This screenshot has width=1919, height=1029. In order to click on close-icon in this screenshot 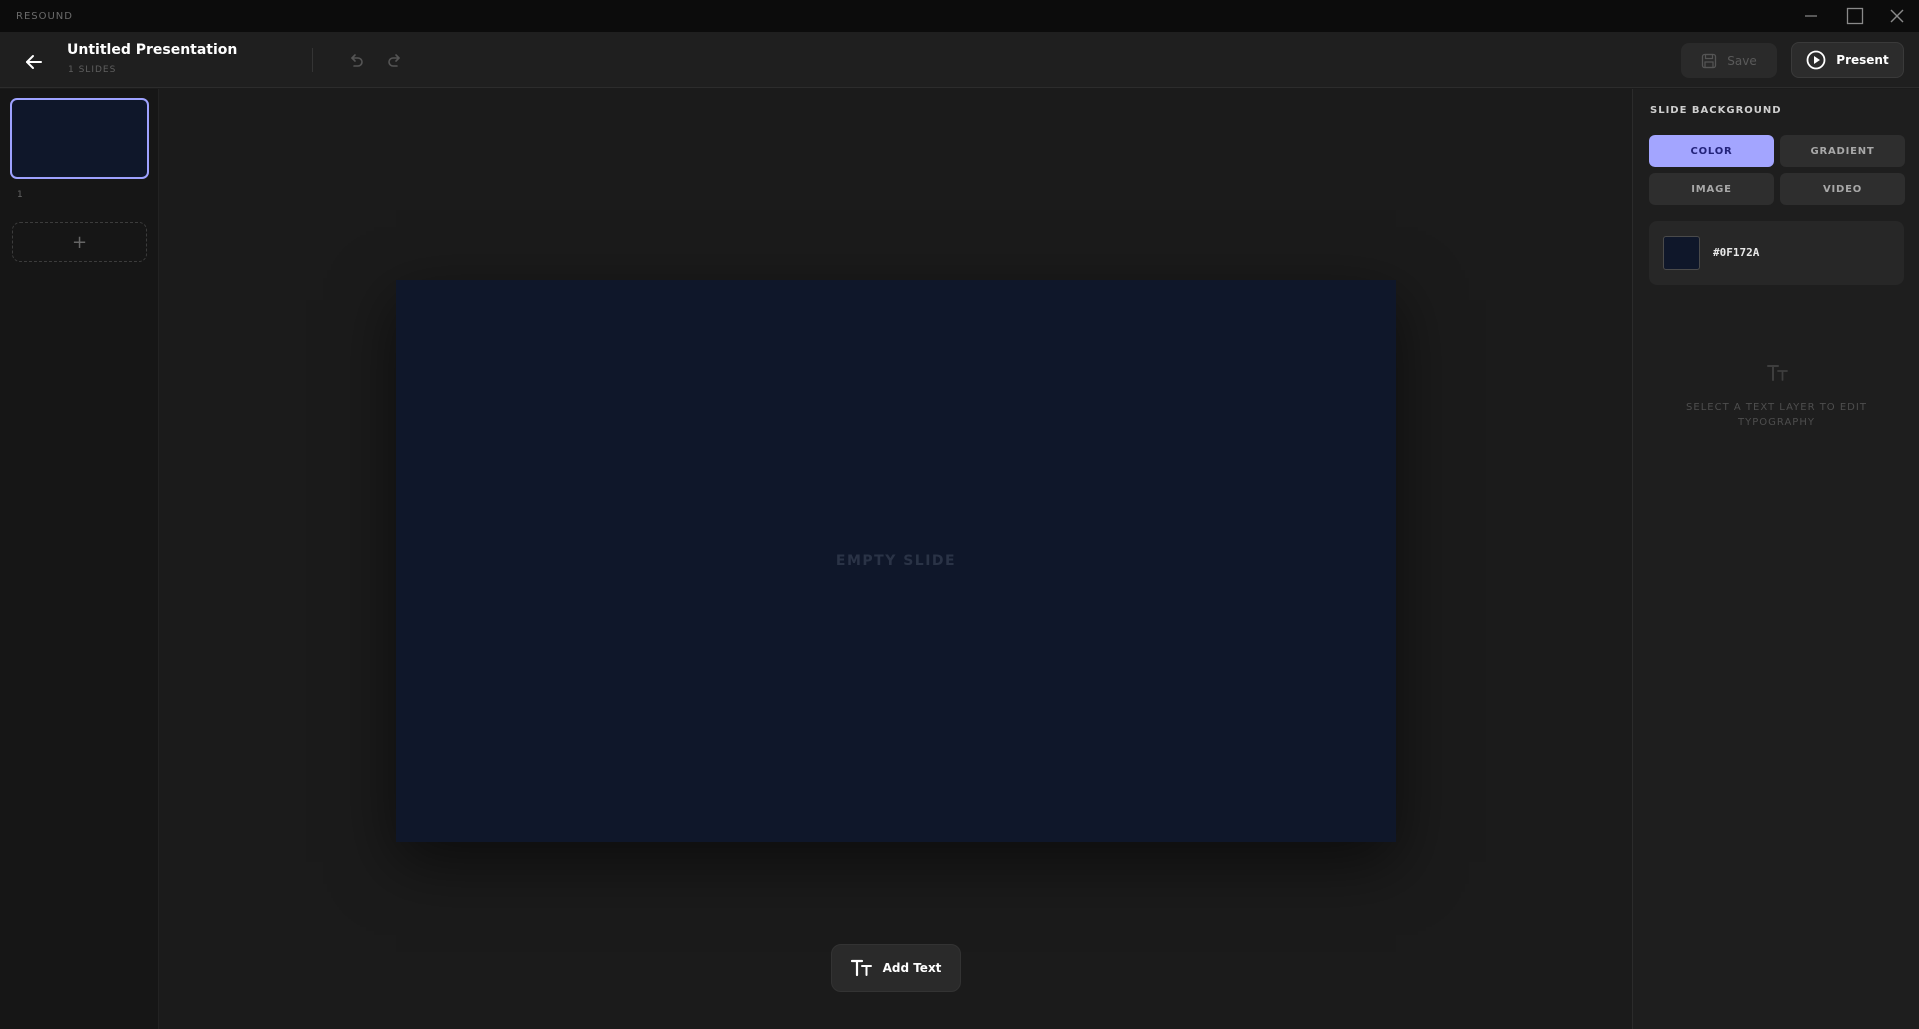, I will do `click(1897, 16)`.